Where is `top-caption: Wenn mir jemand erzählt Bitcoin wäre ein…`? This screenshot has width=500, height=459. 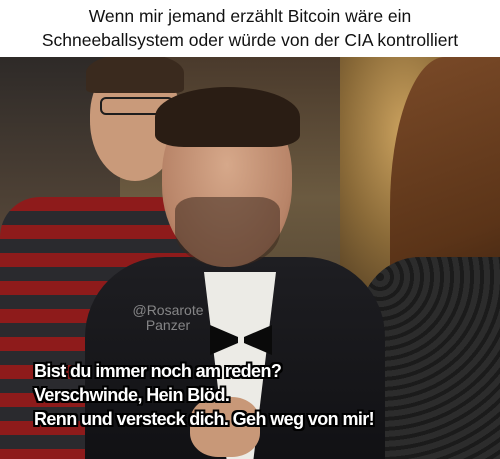
top-caption: Wenn mir jemand erzählt Bitcoin wäre ein… is located at coordinates (250, 28).